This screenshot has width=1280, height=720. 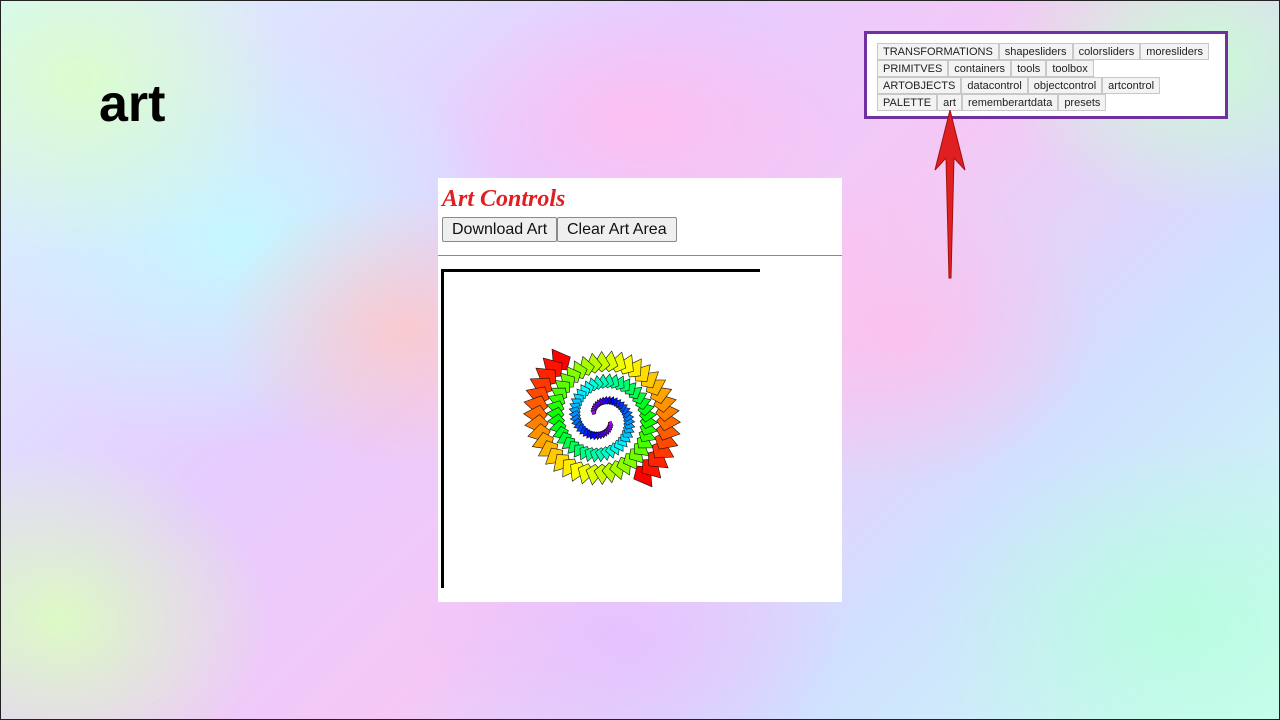 What do you see at coordinates (602, 418) in the screenshot?
I see `rainbow-spiral-artwork` at bounding box center [602, 418].